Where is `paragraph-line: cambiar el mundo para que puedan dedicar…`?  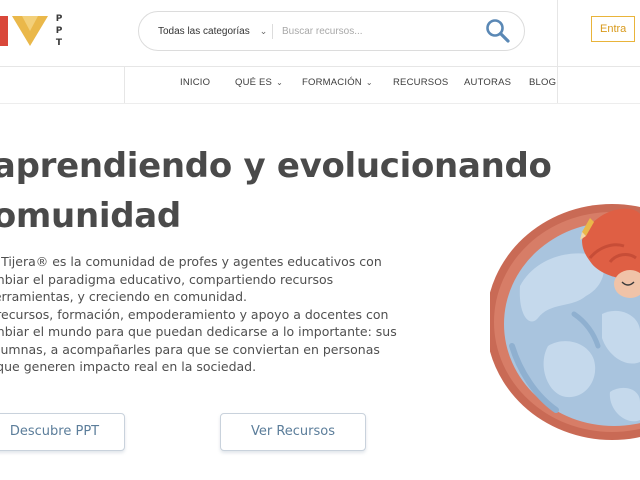 paragraph-line: cambiar el mundo para que puedan dedicar… is located at coordinates (198, 331).